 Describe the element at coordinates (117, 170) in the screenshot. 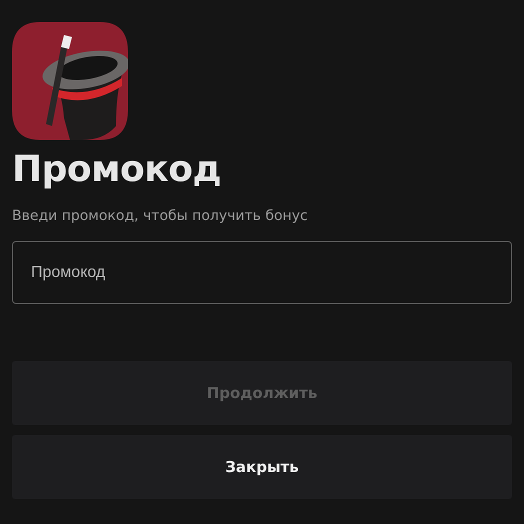

I see `page-title: Промокод` at that location.